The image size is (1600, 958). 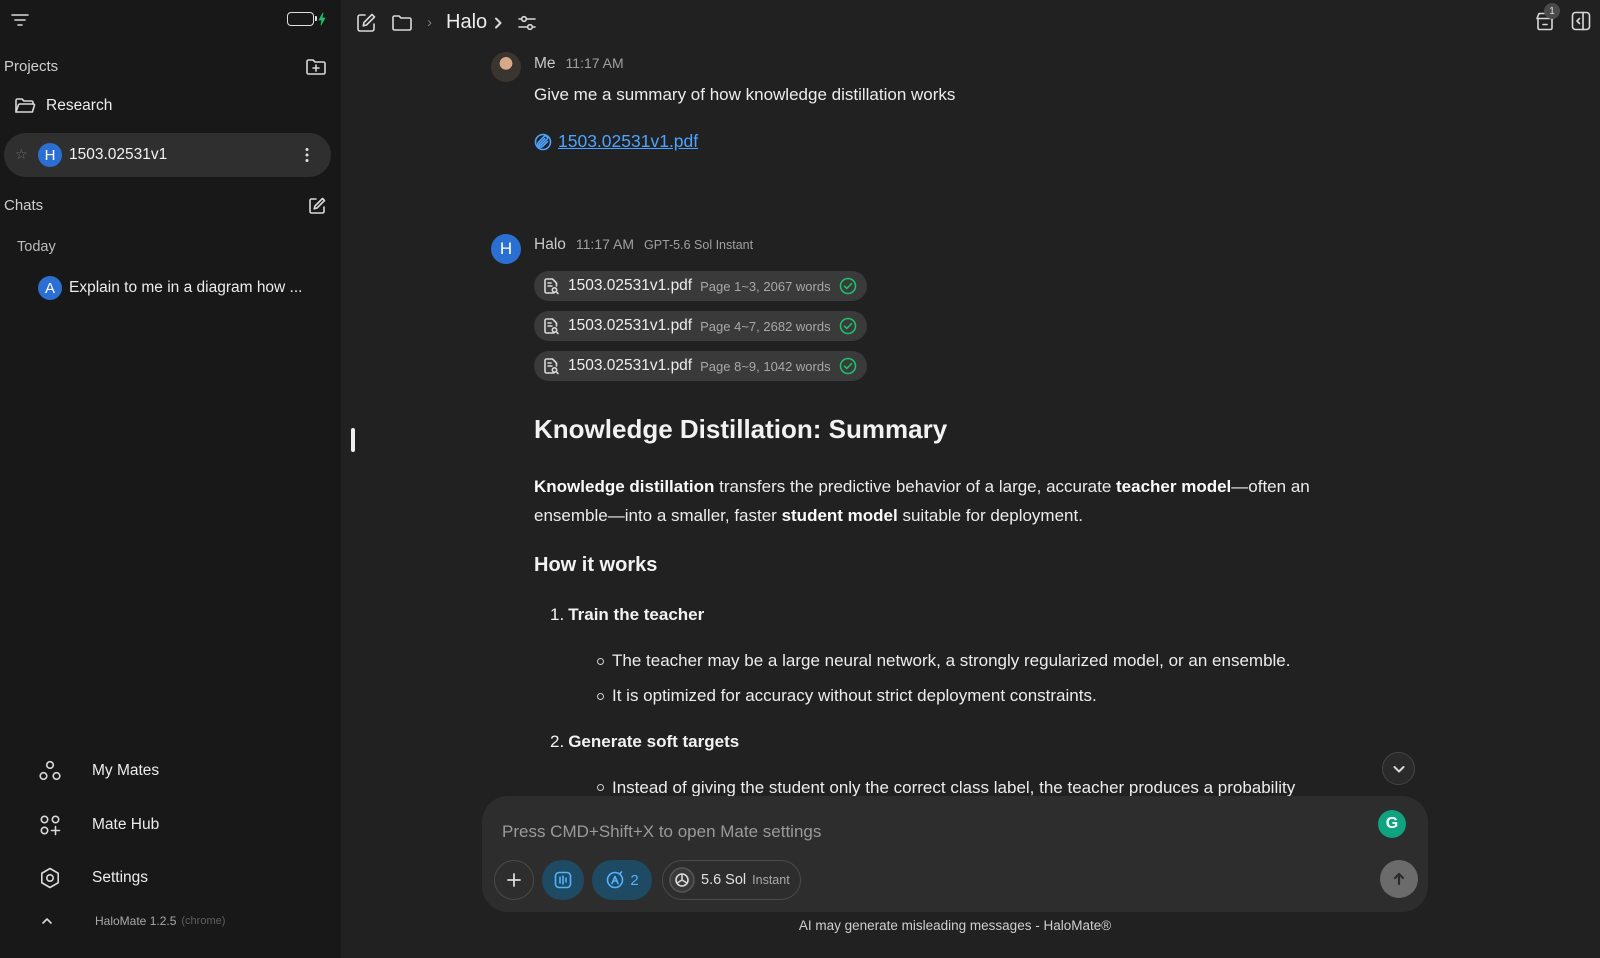 I want to click on user-message-header: Me 11:17 AM, so click(x=579, y=64).